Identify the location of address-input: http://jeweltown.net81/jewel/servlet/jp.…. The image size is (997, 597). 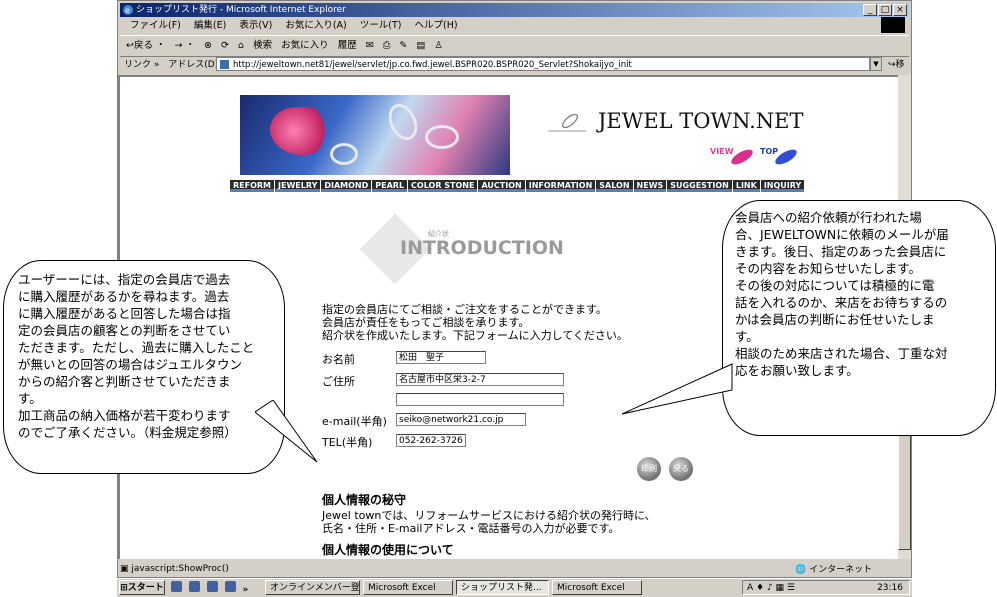
(543, 64).